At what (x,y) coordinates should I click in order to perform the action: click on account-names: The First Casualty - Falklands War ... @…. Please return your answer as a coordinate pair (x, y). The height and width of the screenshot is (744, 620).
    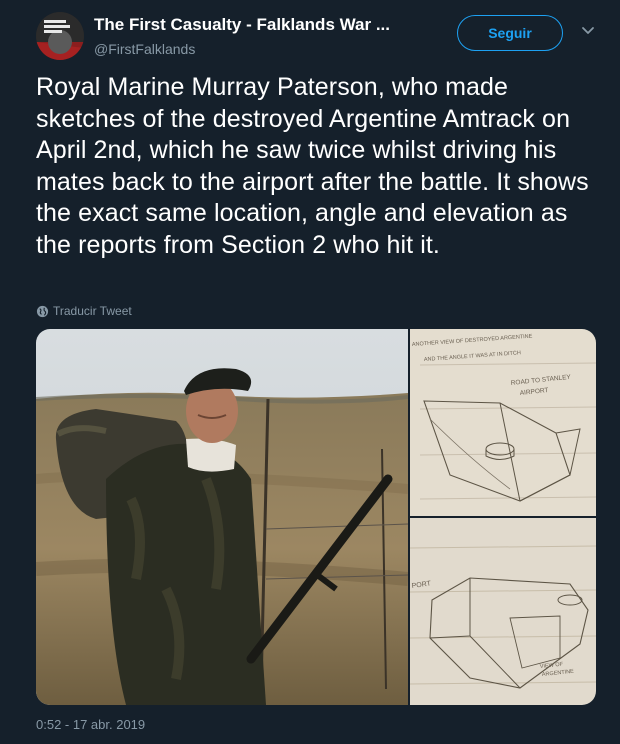
    Looking at the image, I should click on (242, 36).